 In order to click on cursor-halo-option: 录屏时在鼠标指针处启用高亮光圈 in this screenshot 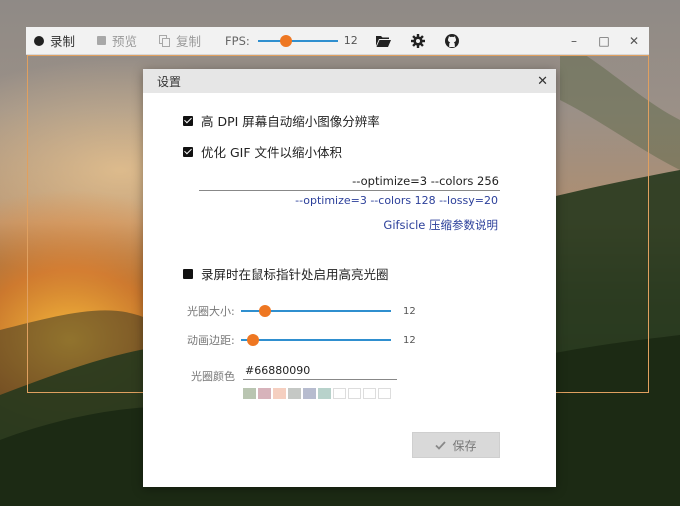, I will do `click(286, 273)`.